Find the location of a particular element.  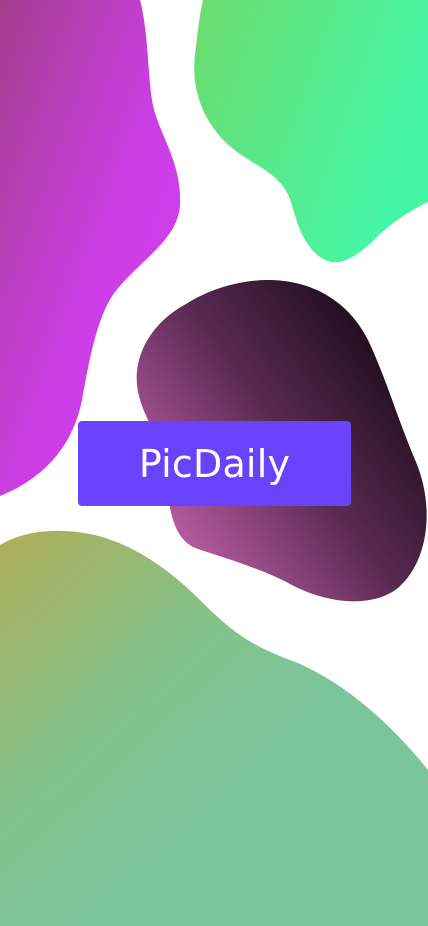

brand-logo-badge: PicDaily is located at coordinates (214, 463).